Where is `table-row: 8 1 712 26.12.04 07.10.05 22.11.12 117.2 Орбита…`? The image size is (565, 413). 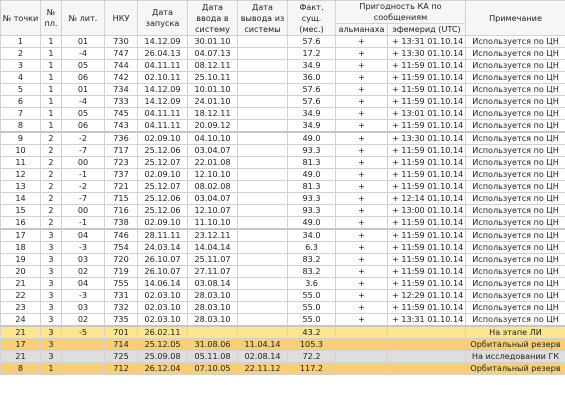
table-row: 8 1 712 26.12.04 07.10.05 22.11.12 117.2 Орбита… is located at coordinates (282, 368).